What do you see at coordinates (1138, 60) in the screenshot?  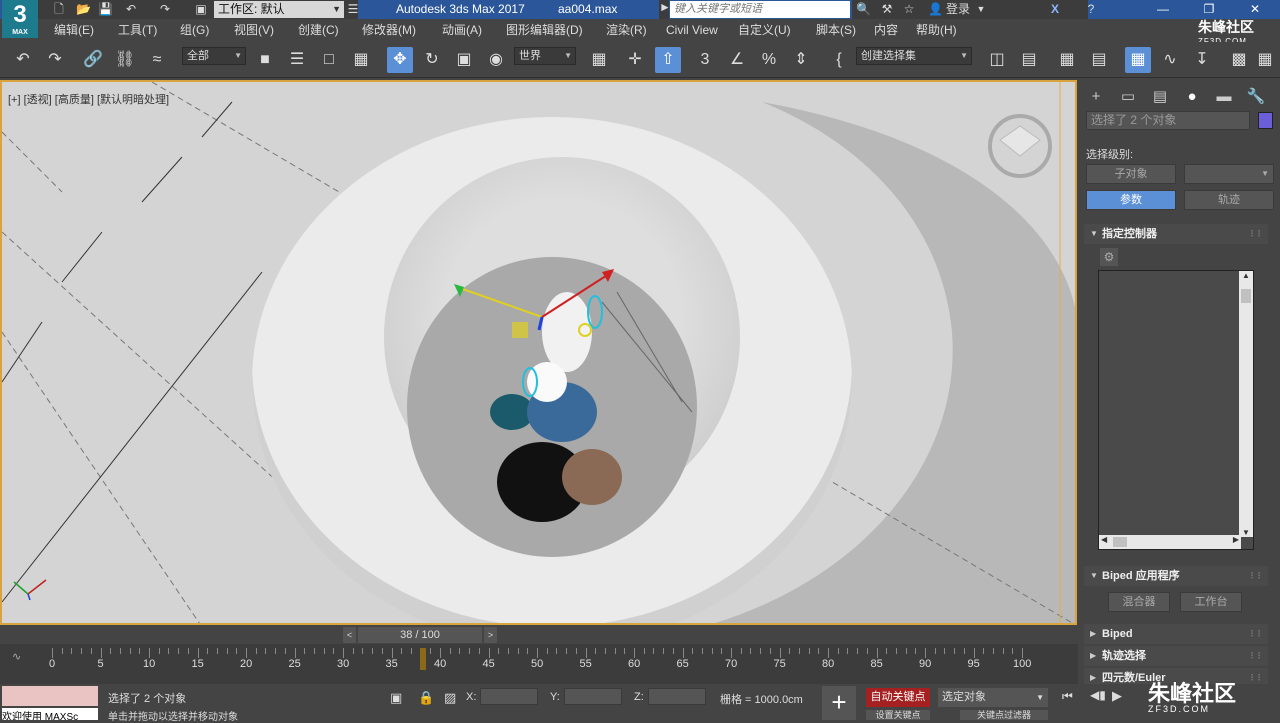 I see `ribbon-toggle-icon: ▦` at bounding box center [1138, 60].